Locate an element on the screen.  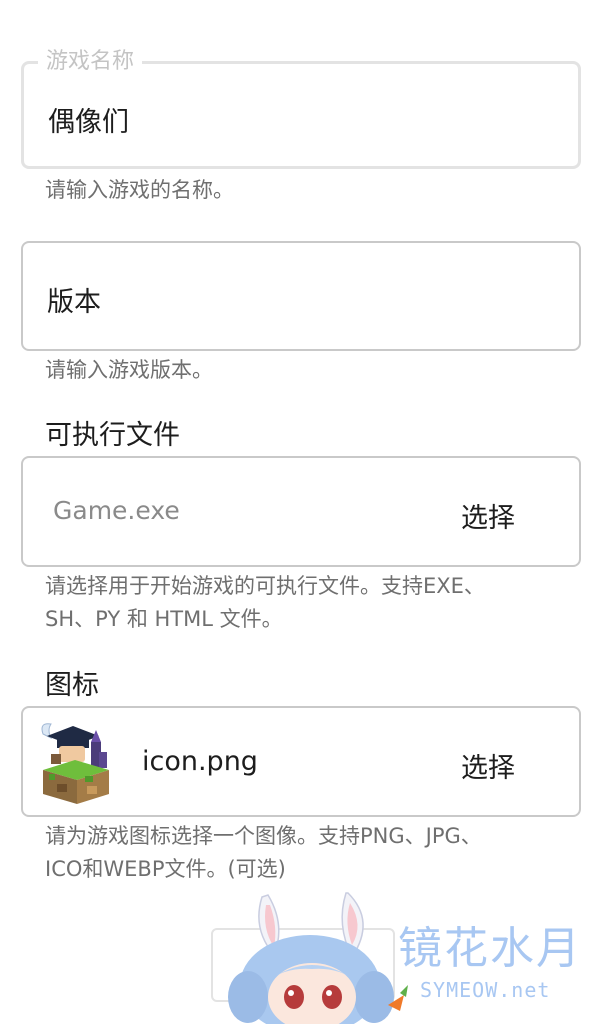
game-name-input-value: 偶像们 is located at coordinates (88, 119).